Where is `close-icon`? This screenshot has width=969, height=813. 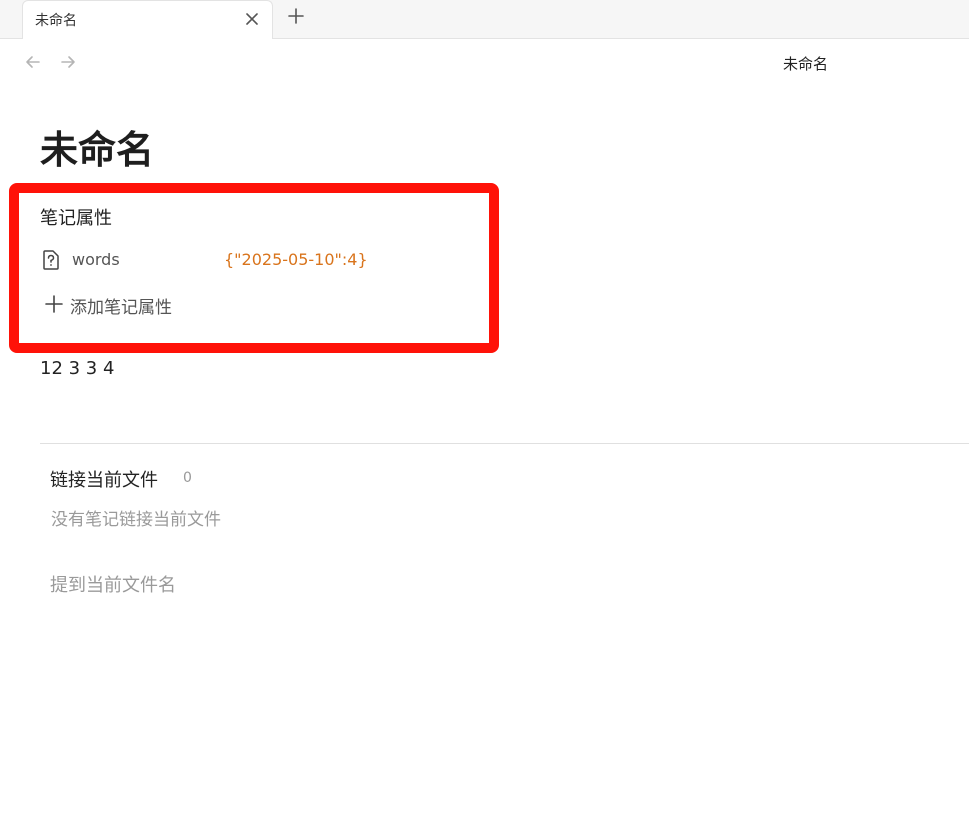
close-icon is located at coordinates (252, 19).